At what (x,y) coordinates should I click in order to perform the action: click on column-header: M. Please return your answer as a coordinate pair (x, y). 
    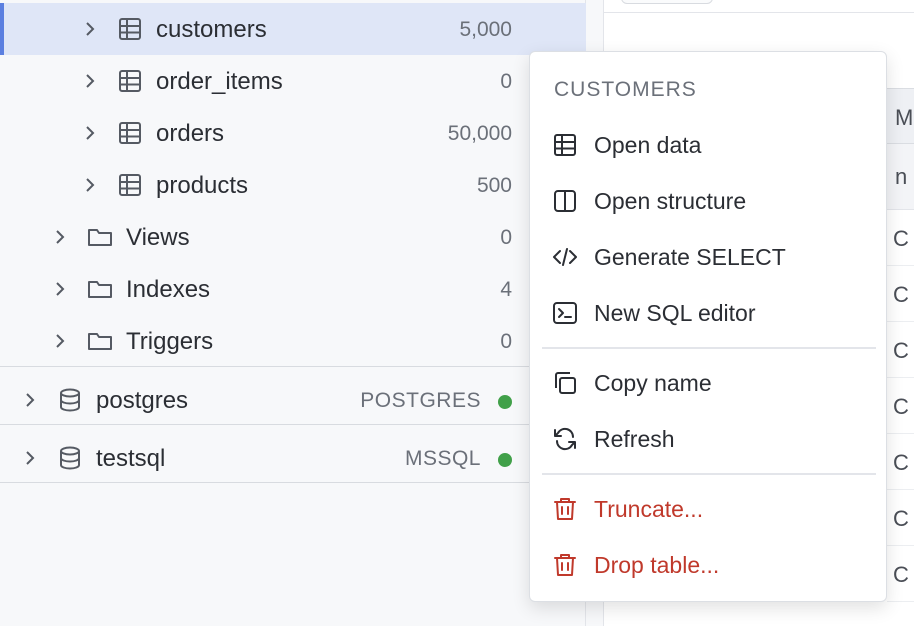
    Looking at the image, I should click on (900, 116).